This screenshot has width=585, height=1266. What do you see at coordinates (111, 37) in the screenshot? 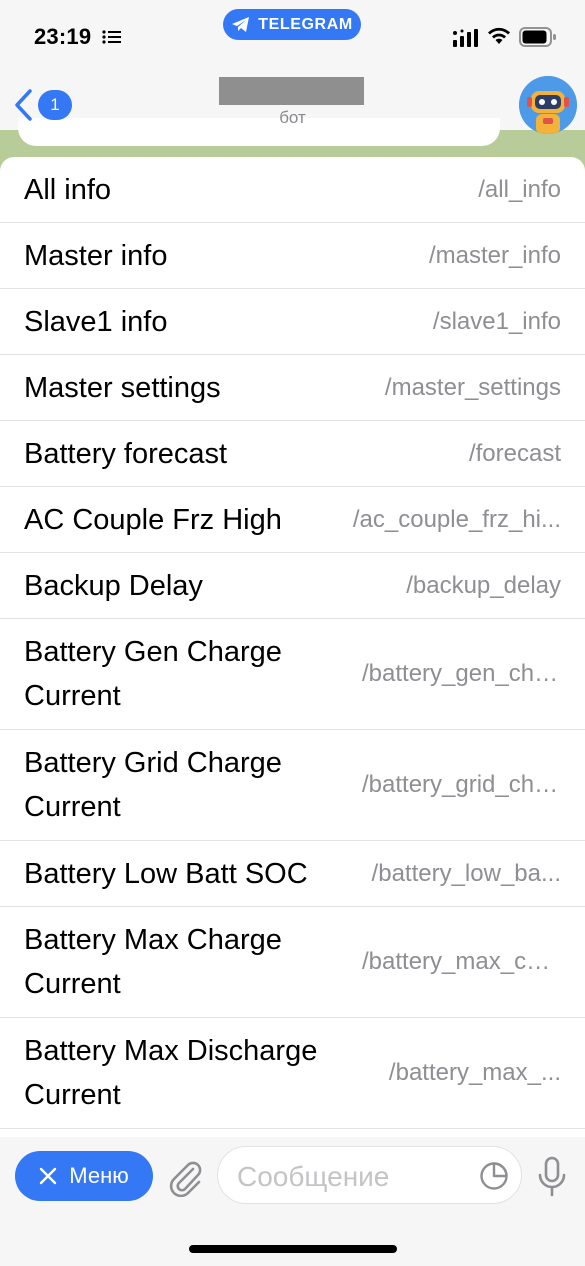
I see `list-icon` at bounding box center [111, 37].